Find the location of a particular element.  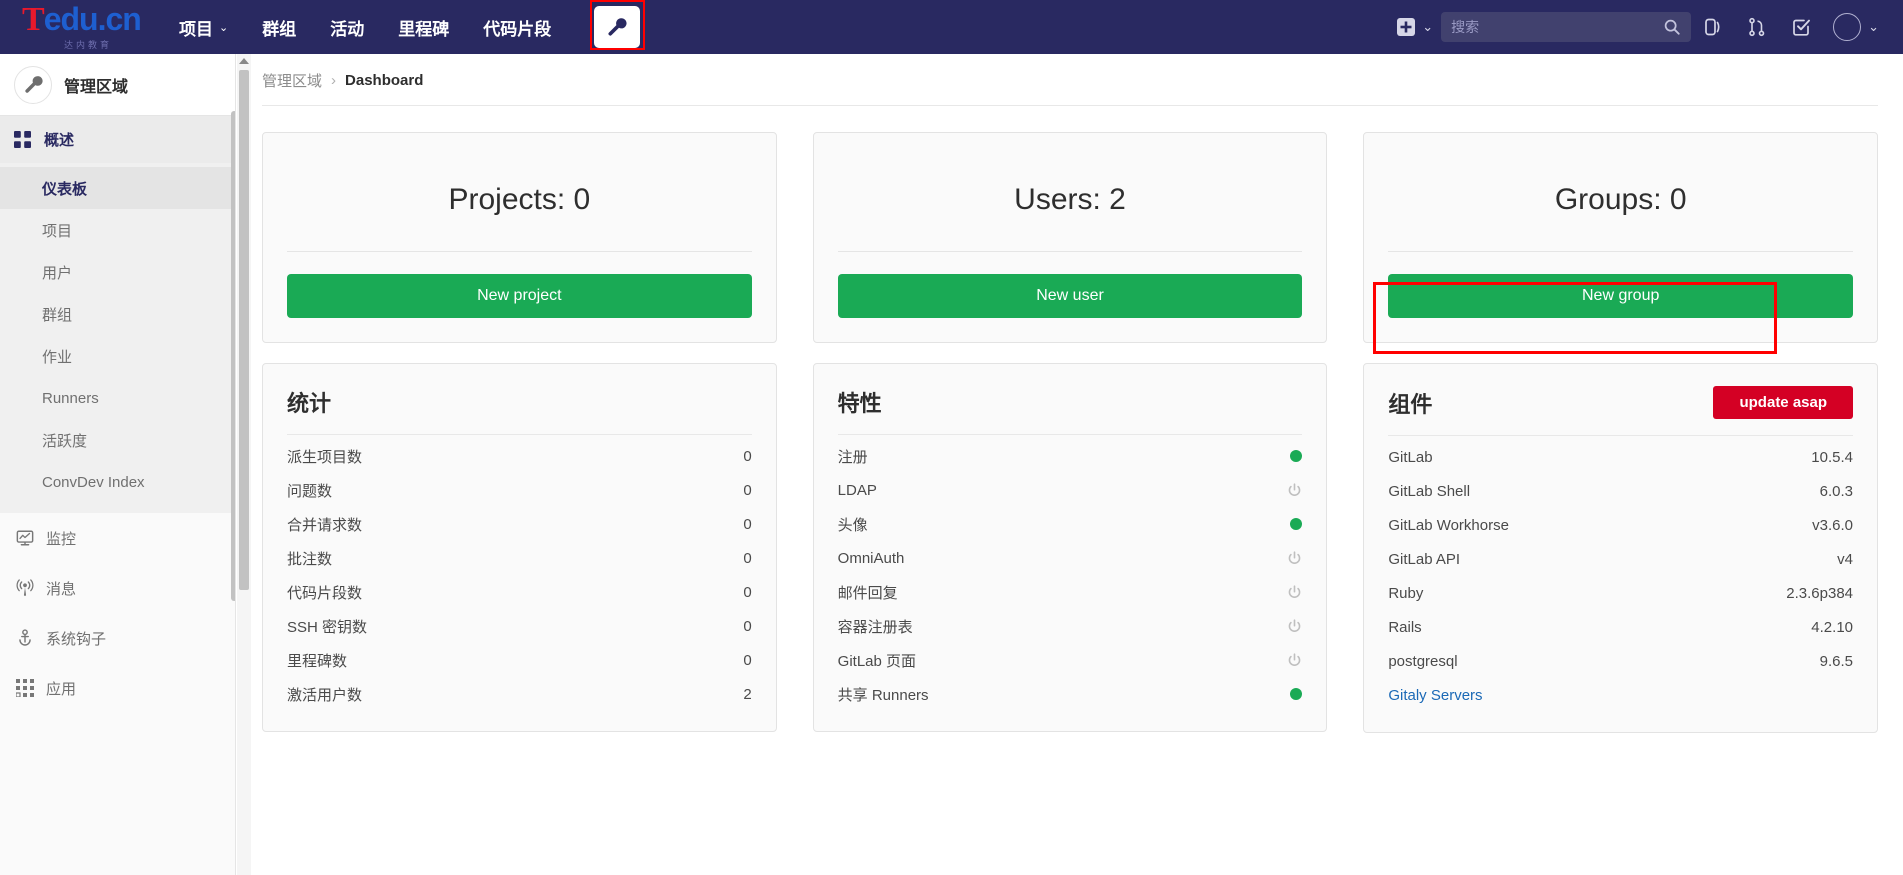

groups-card: Groups: 0 New group is located at coordinates (1621, 237).